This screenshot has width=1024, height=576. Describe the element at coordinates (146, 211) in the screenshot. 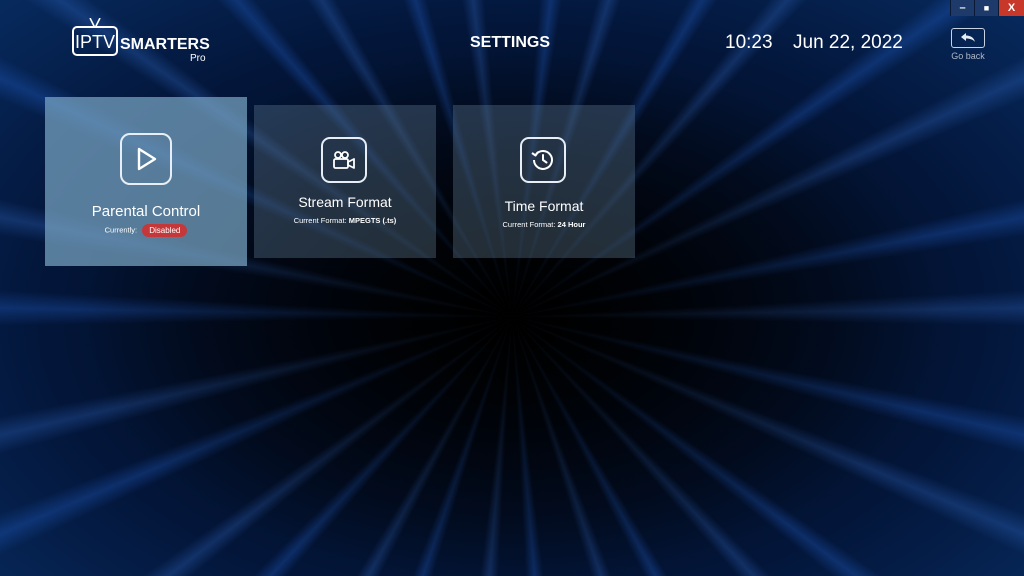

I see `card-title: Parental Control` at that location.